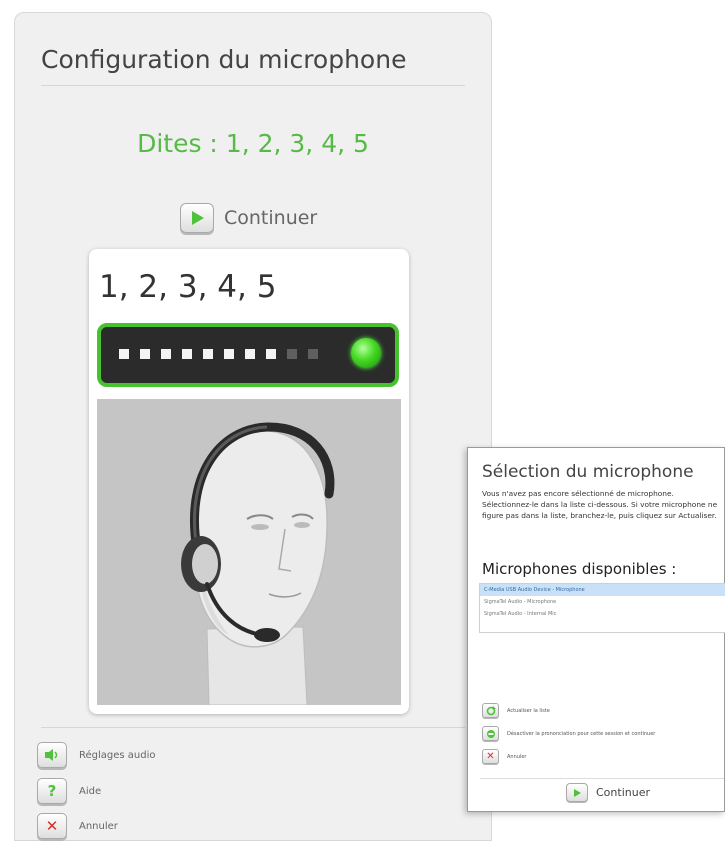 Image resolution: width=725 pixels, height=841 pixels. What do you see at coordinates (52, 755) in the screenshot?
I see `speaker-icon` at bounding box center [52, 755].